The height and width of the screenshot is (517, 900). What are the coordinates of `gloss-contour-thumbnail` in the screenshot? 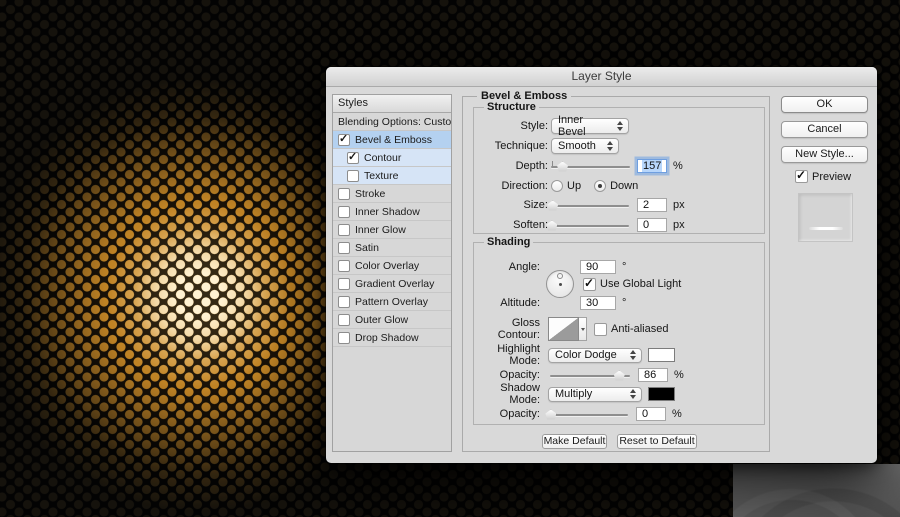 It's located at (563, 329).